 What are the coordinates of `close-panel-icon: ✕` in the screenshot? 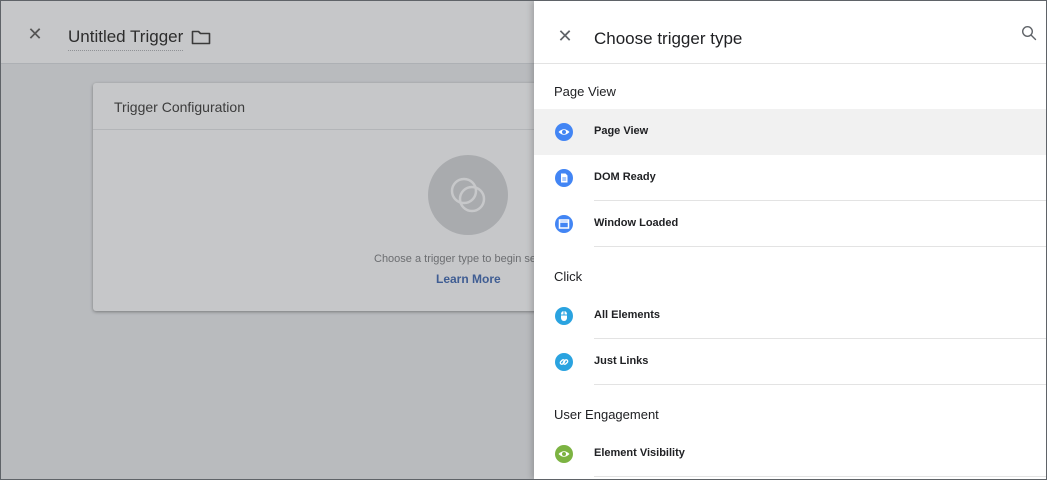 It's located at (565, 36).